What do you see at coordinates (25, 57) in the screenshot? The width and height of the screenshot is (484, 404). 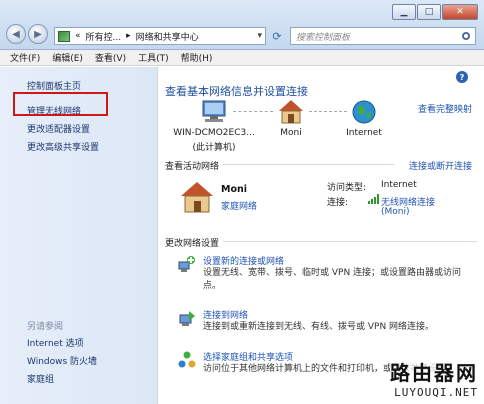 I see `menu-file: 文件(F)` at bounding box center [25, 57].